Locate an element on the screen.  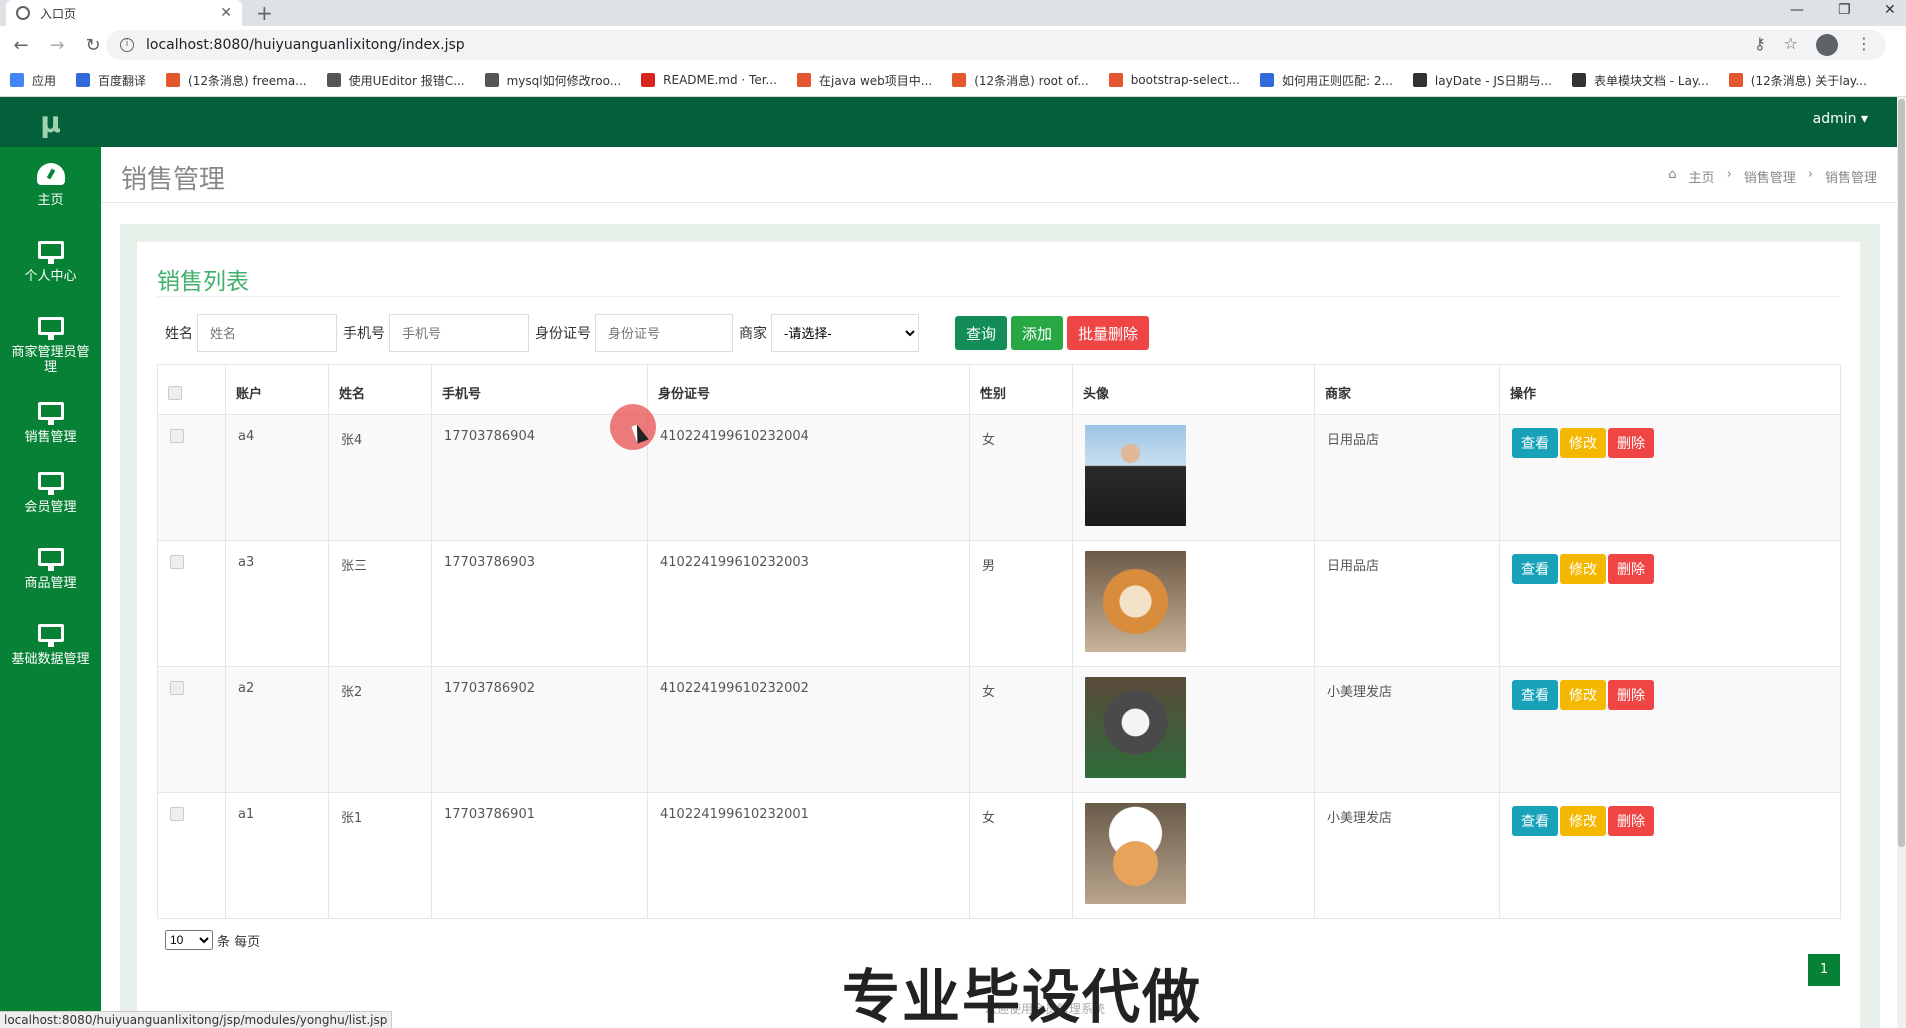
batch-delete-button: 批量删除 is located at coordinates (1108, 333).